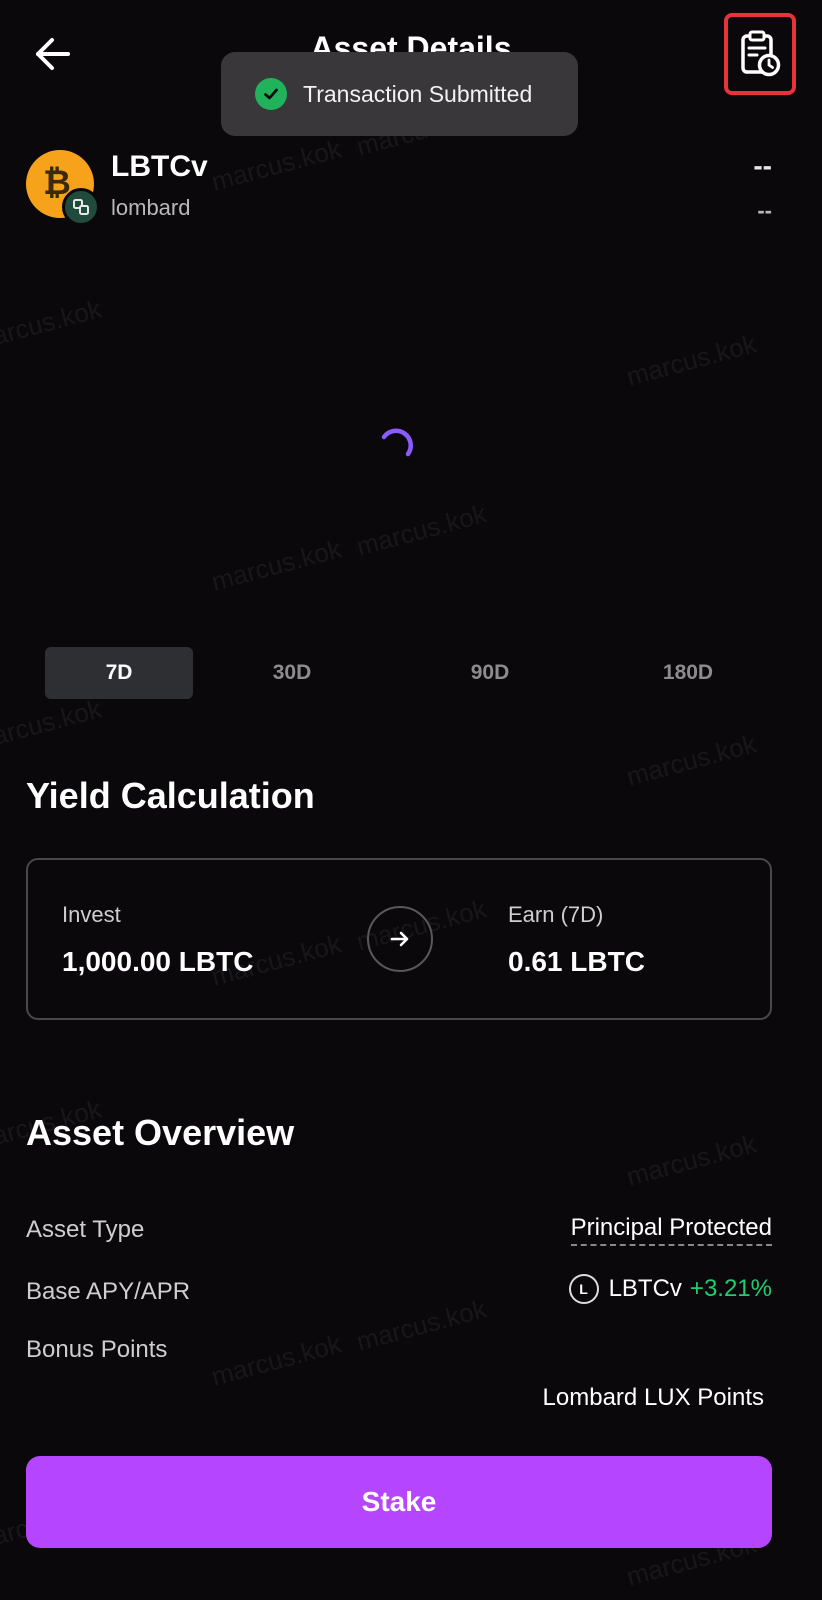 The image size is (822, 1600). Describe the element at coordinates (271, 94) in the screenshot. I see `check-circle-icon` at that location.